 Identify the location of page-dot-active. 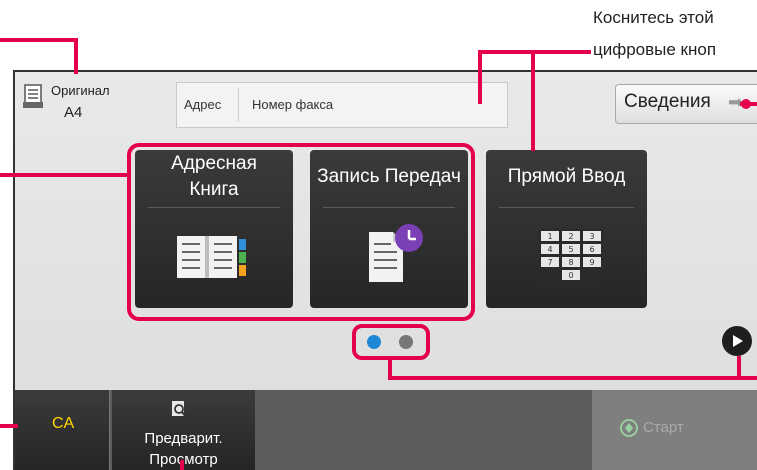
(374, 342).